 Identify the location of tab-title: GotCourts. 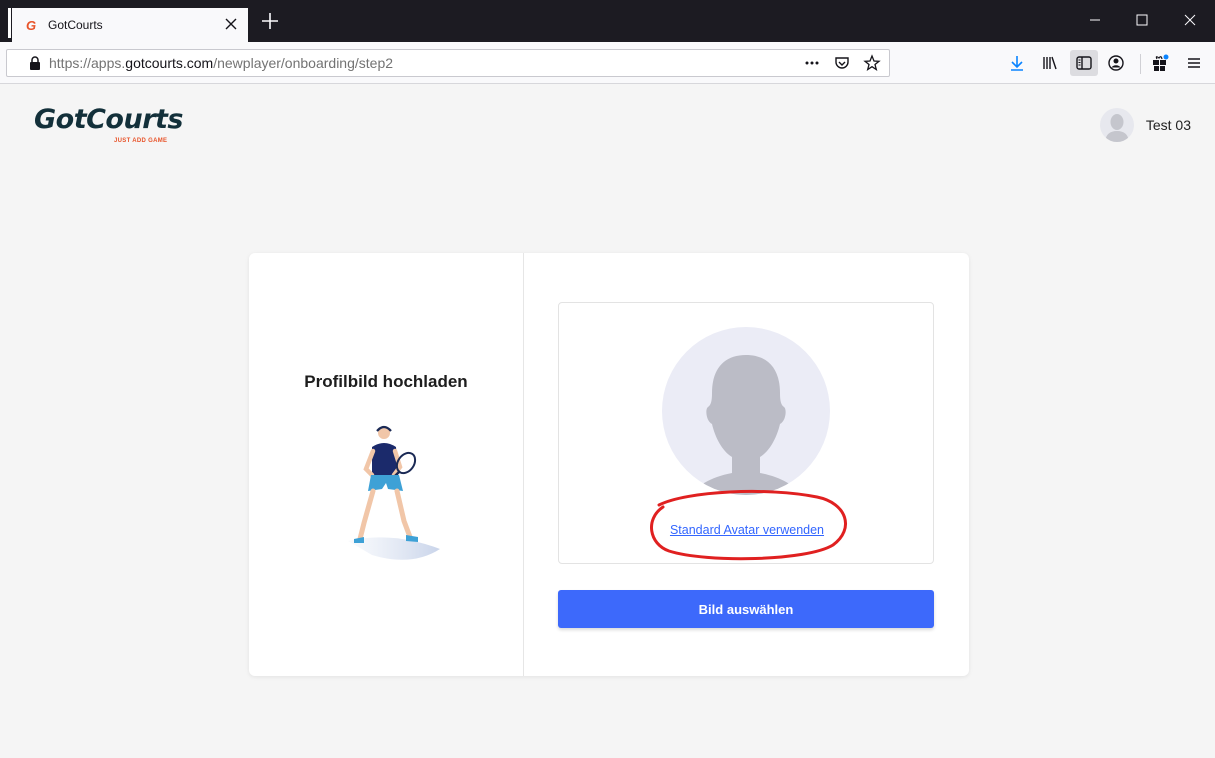
(75, 25).